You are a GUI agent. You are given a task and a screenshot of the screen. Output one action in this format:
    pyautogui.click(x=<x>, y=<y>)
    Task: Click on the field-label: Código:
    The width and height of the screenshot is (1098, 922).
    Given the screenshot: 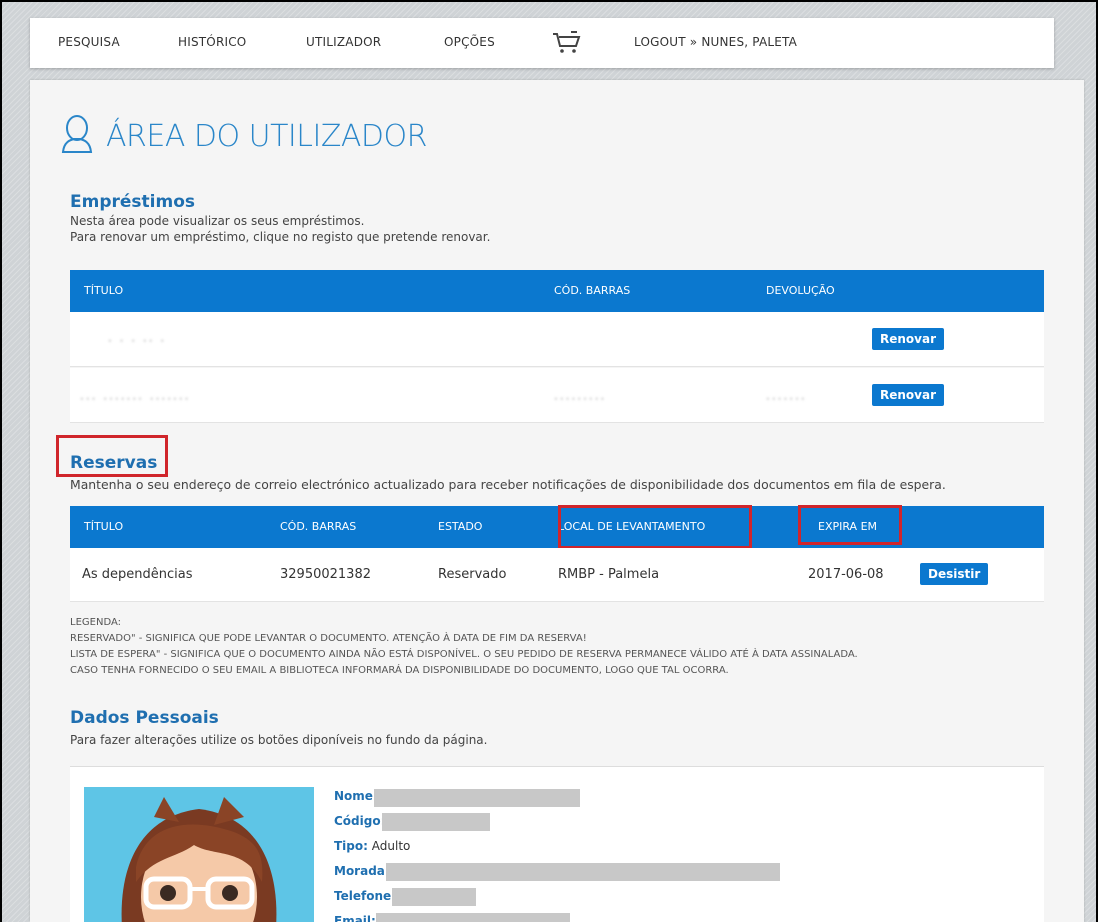 What is the action you would take?
    pyautogui.click(x=360, y=821)
    